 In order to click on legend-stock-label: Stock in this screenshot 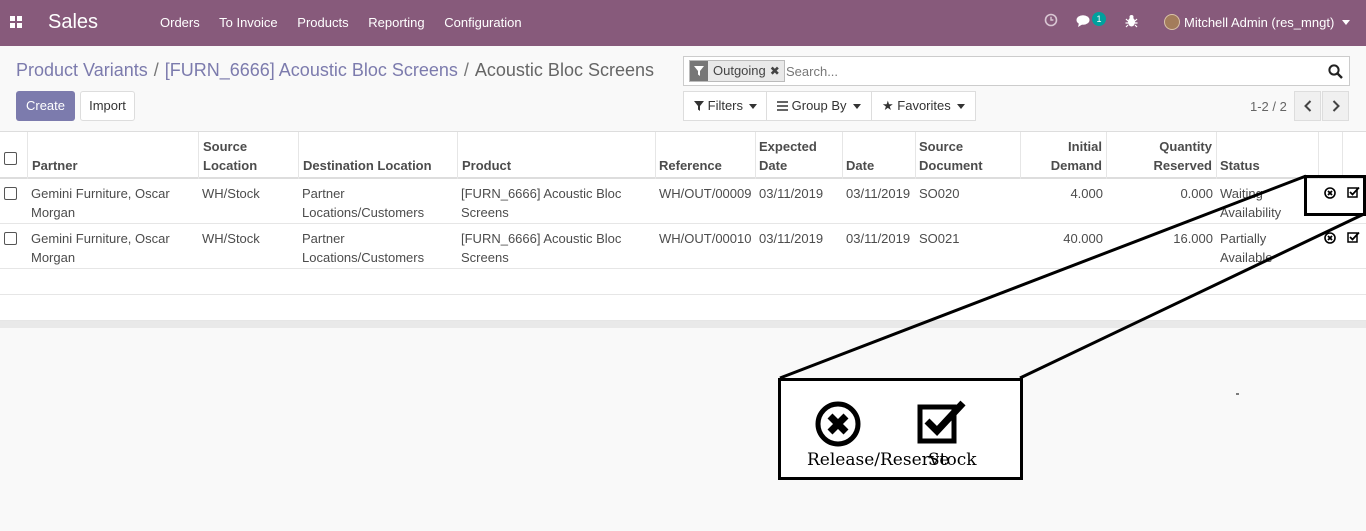, I will do `click(952, 460)`.